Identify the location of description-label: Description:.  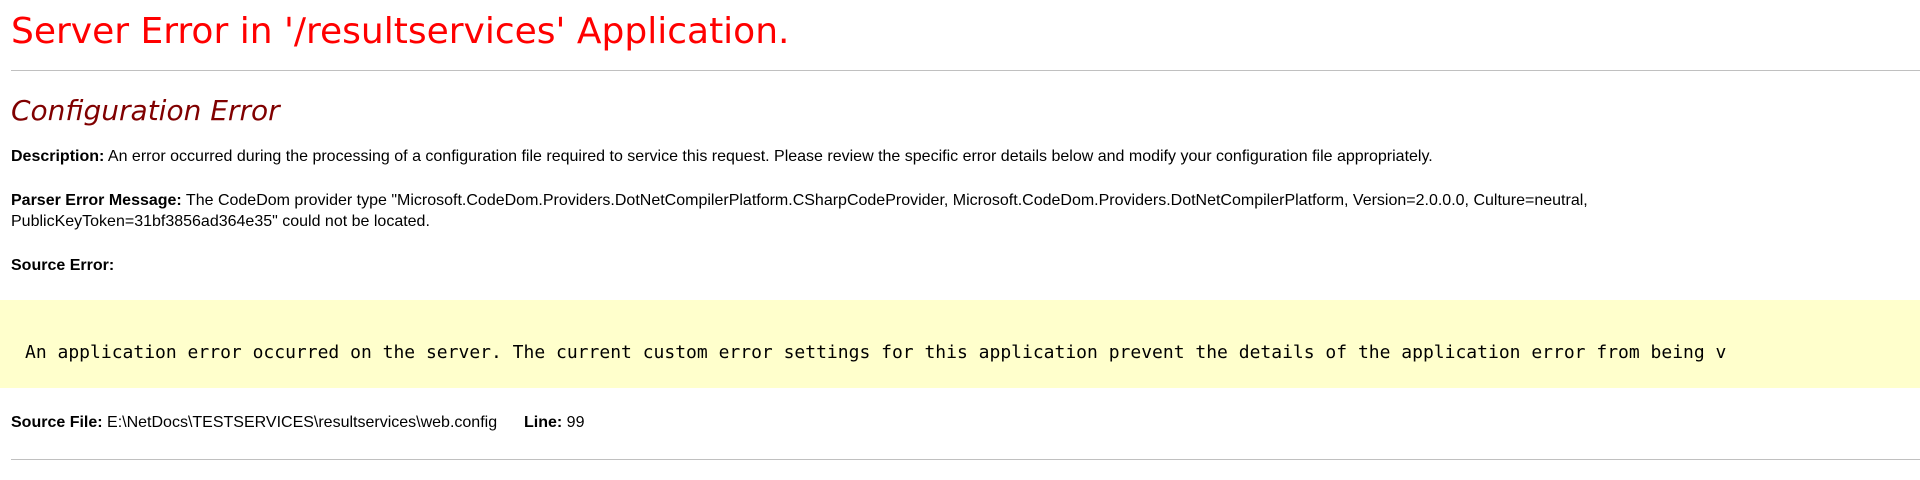
(58, 156).